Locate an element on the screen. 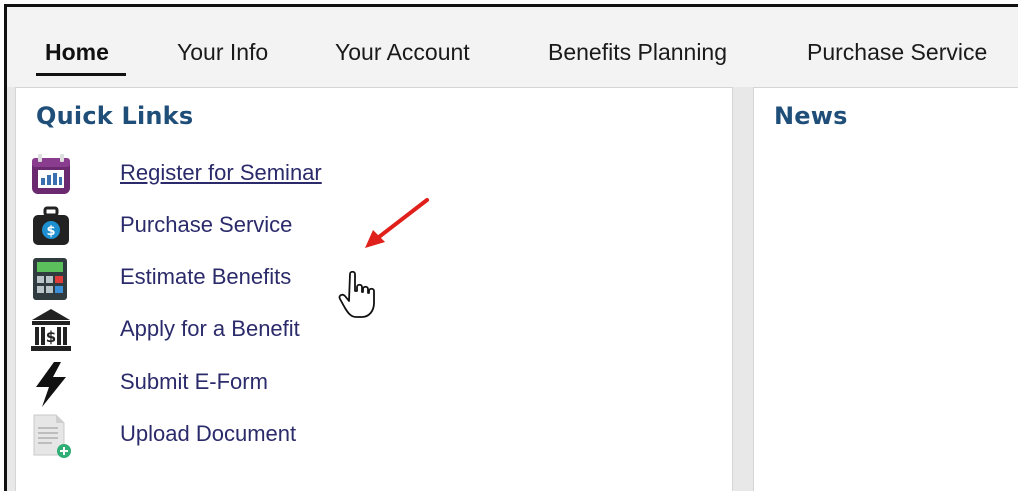 The width and height of the screenshot is (1018, 491). quick-links-title: Quick Links is located at coordinates (115, 116).